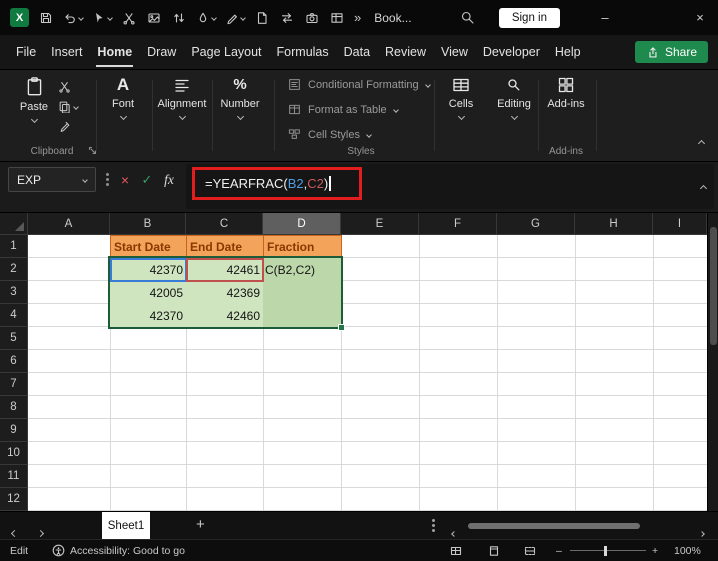 The image size is (718, 561). Describe the element at coordinates (69, 224) in the screenshot. I see `column-header-a: A` at that location.